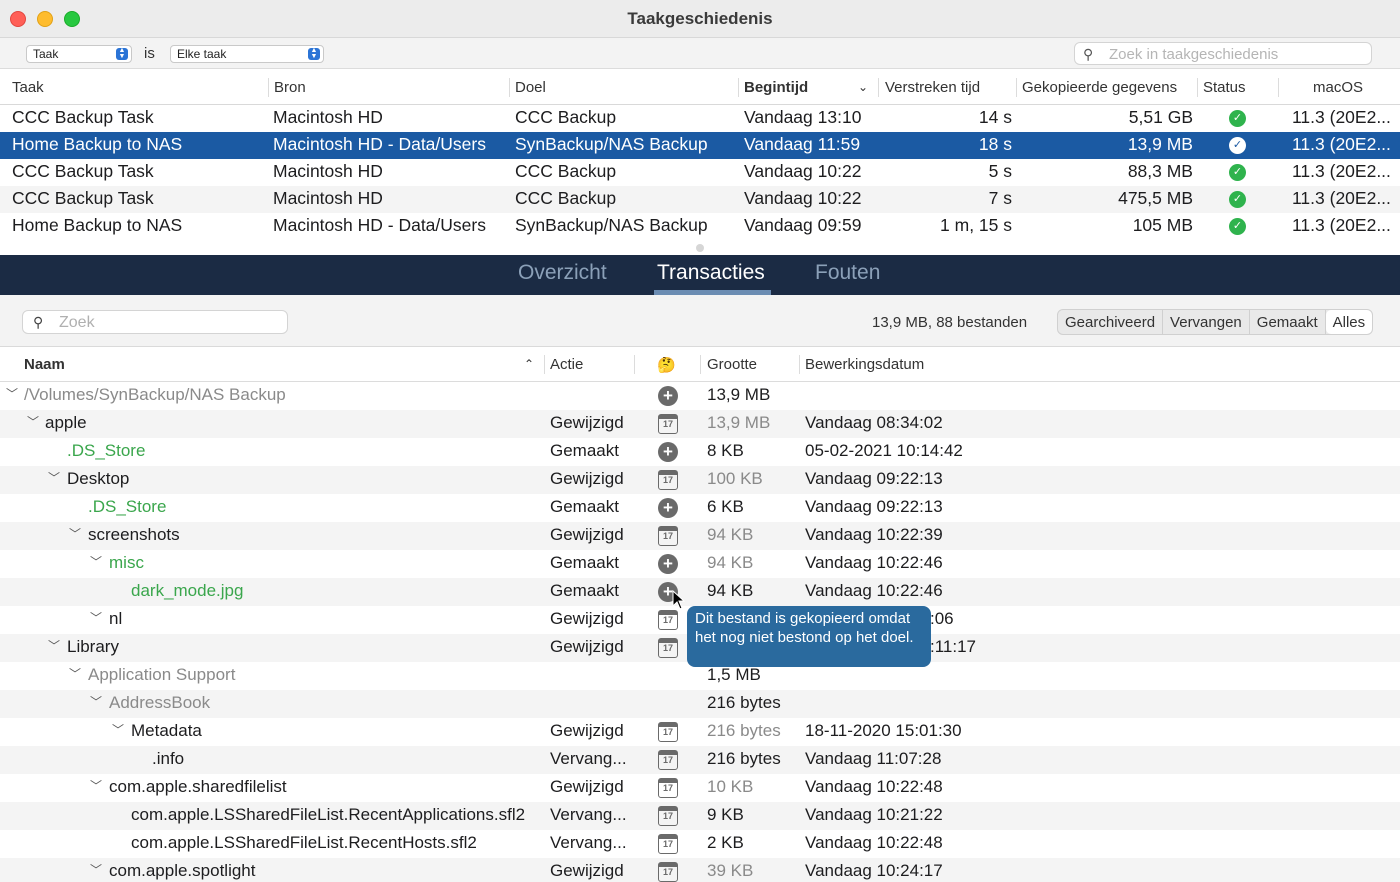 The image size is (1400, 882). What do you see at coordinates (1349, 322) in the screenshot?
I see `filter-alles: Alles` at bounding box center [1349, 322].